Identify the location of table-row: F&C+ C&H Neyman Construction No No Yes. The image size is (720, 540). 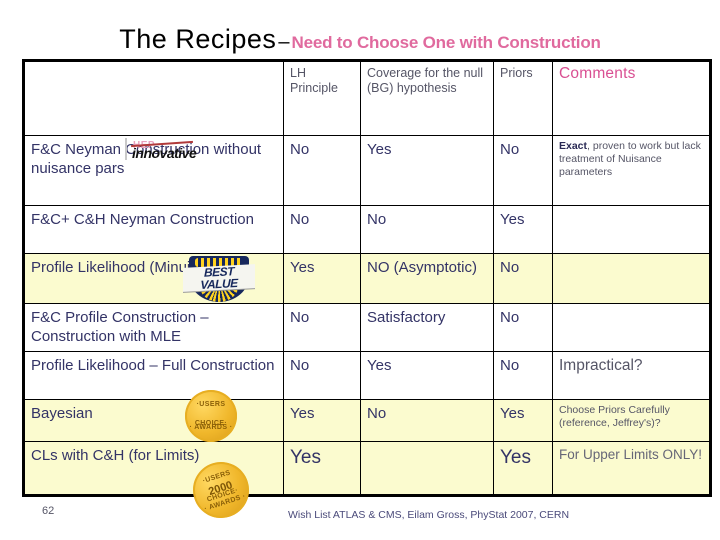
(367, 229).